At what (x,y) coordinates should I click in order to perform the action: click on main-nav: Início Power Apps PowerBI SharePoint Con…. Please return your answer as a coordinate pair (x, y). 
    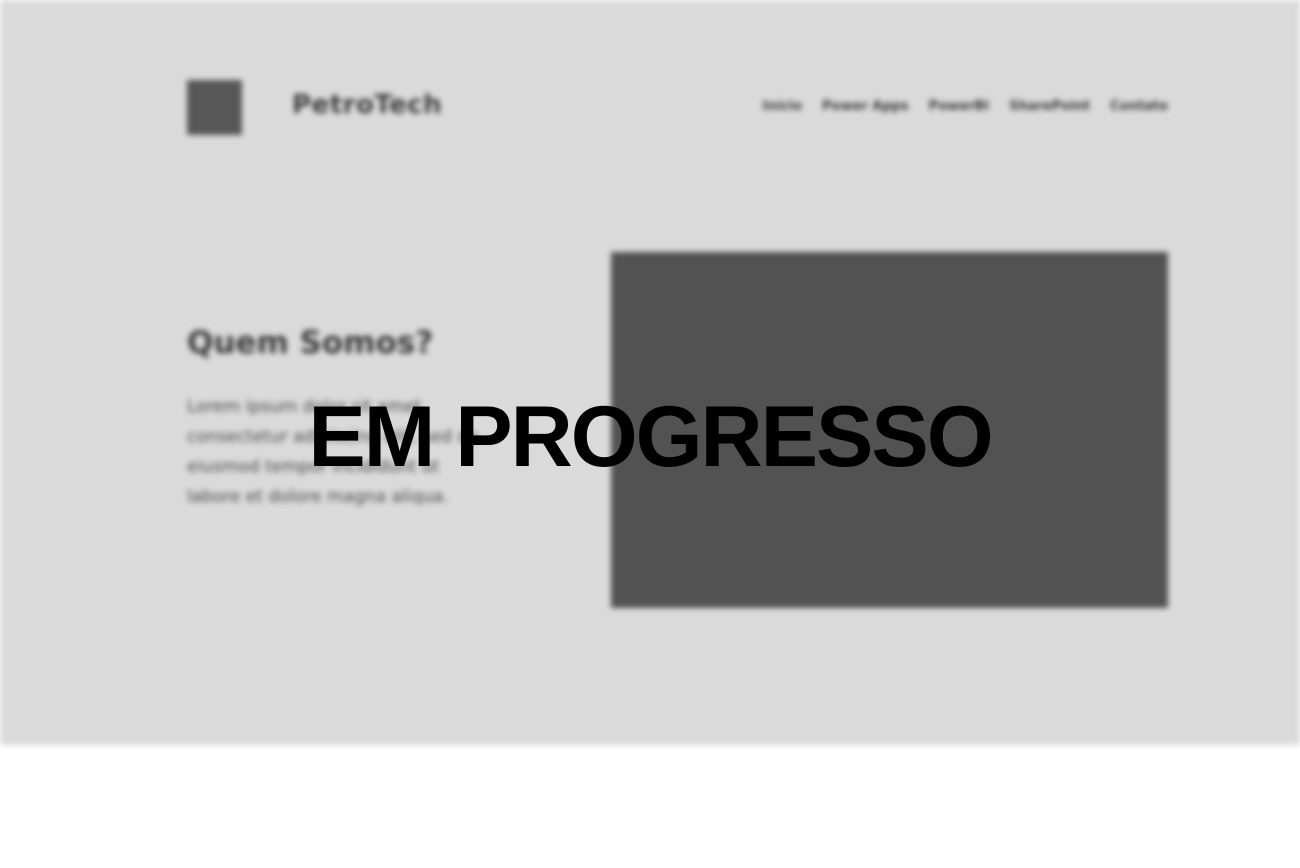
    Looking at the image, I should click on (965, 106).